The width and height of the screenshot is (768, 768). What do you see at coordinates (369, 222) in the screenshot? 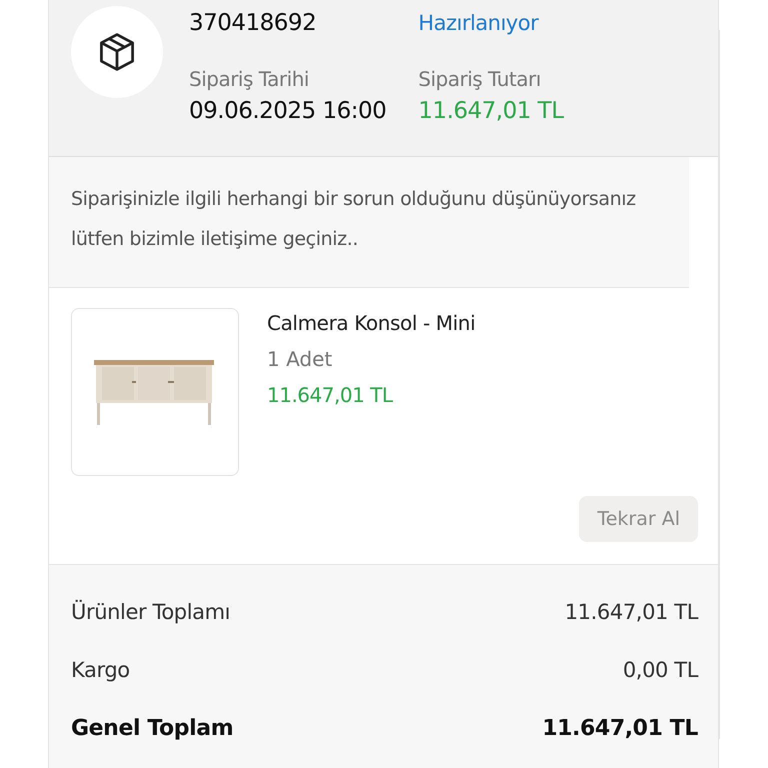
I see `notice-text: Siparişinizle ilgili herhangi bir sorun olduğunu düşünüyorsanız lütfen bizimle iletişime geçiniz..` at bounding box center [369, 222].